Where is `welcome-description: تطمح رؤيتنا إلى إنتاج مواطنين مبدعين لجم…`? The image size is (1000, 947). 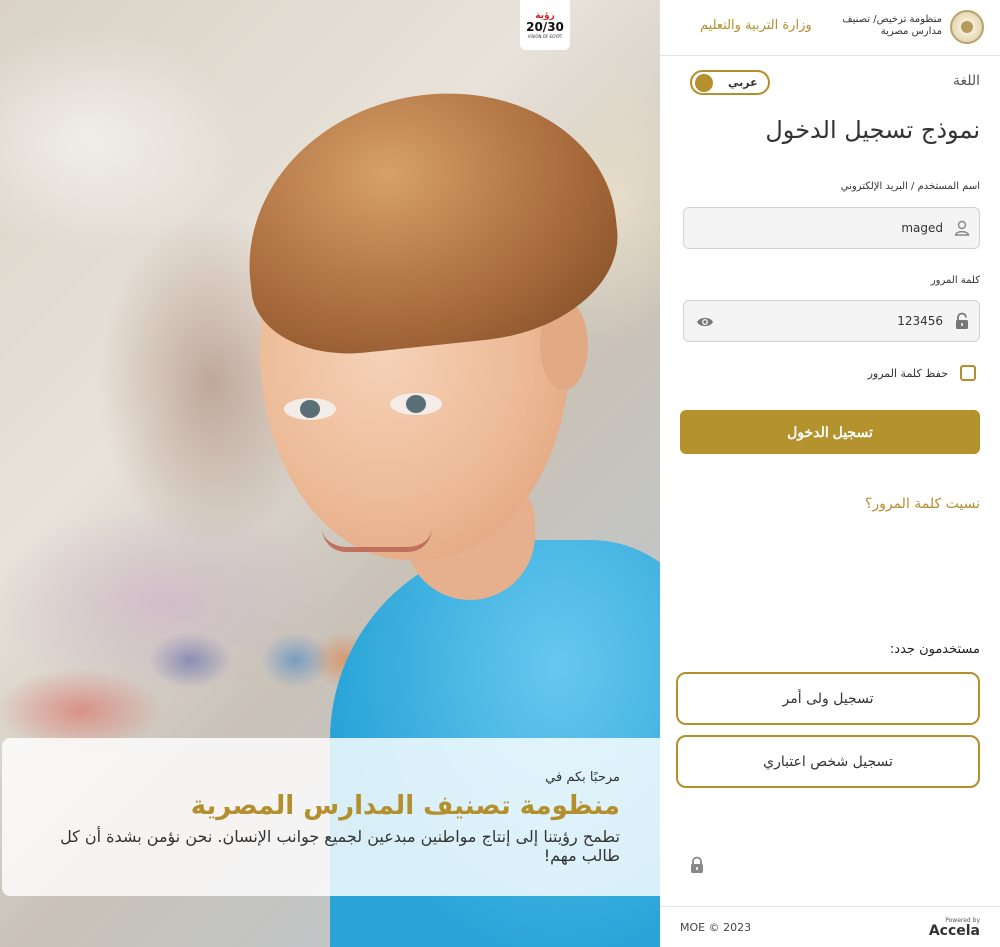
welcome-description: تطمح رؤيتنا إلى إنتاج مواطنين مبدعين لجم… is located at coordinates (340, 846).